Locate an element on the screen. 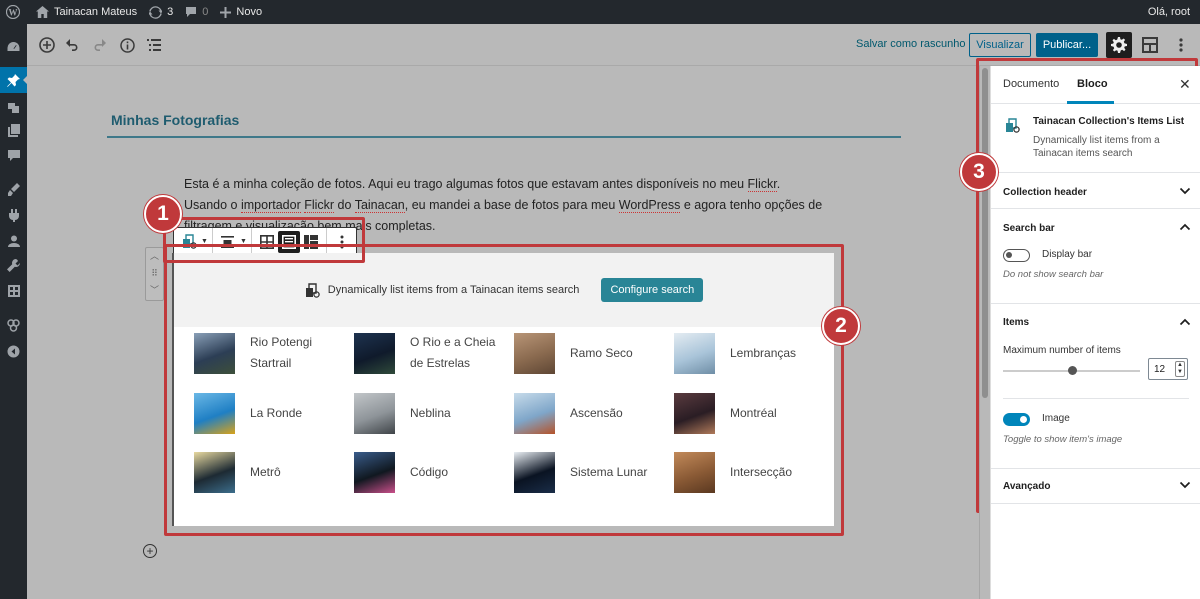 This screenshot has height=599, width=1200. svg-text: W is located at coordinates (13, 13).